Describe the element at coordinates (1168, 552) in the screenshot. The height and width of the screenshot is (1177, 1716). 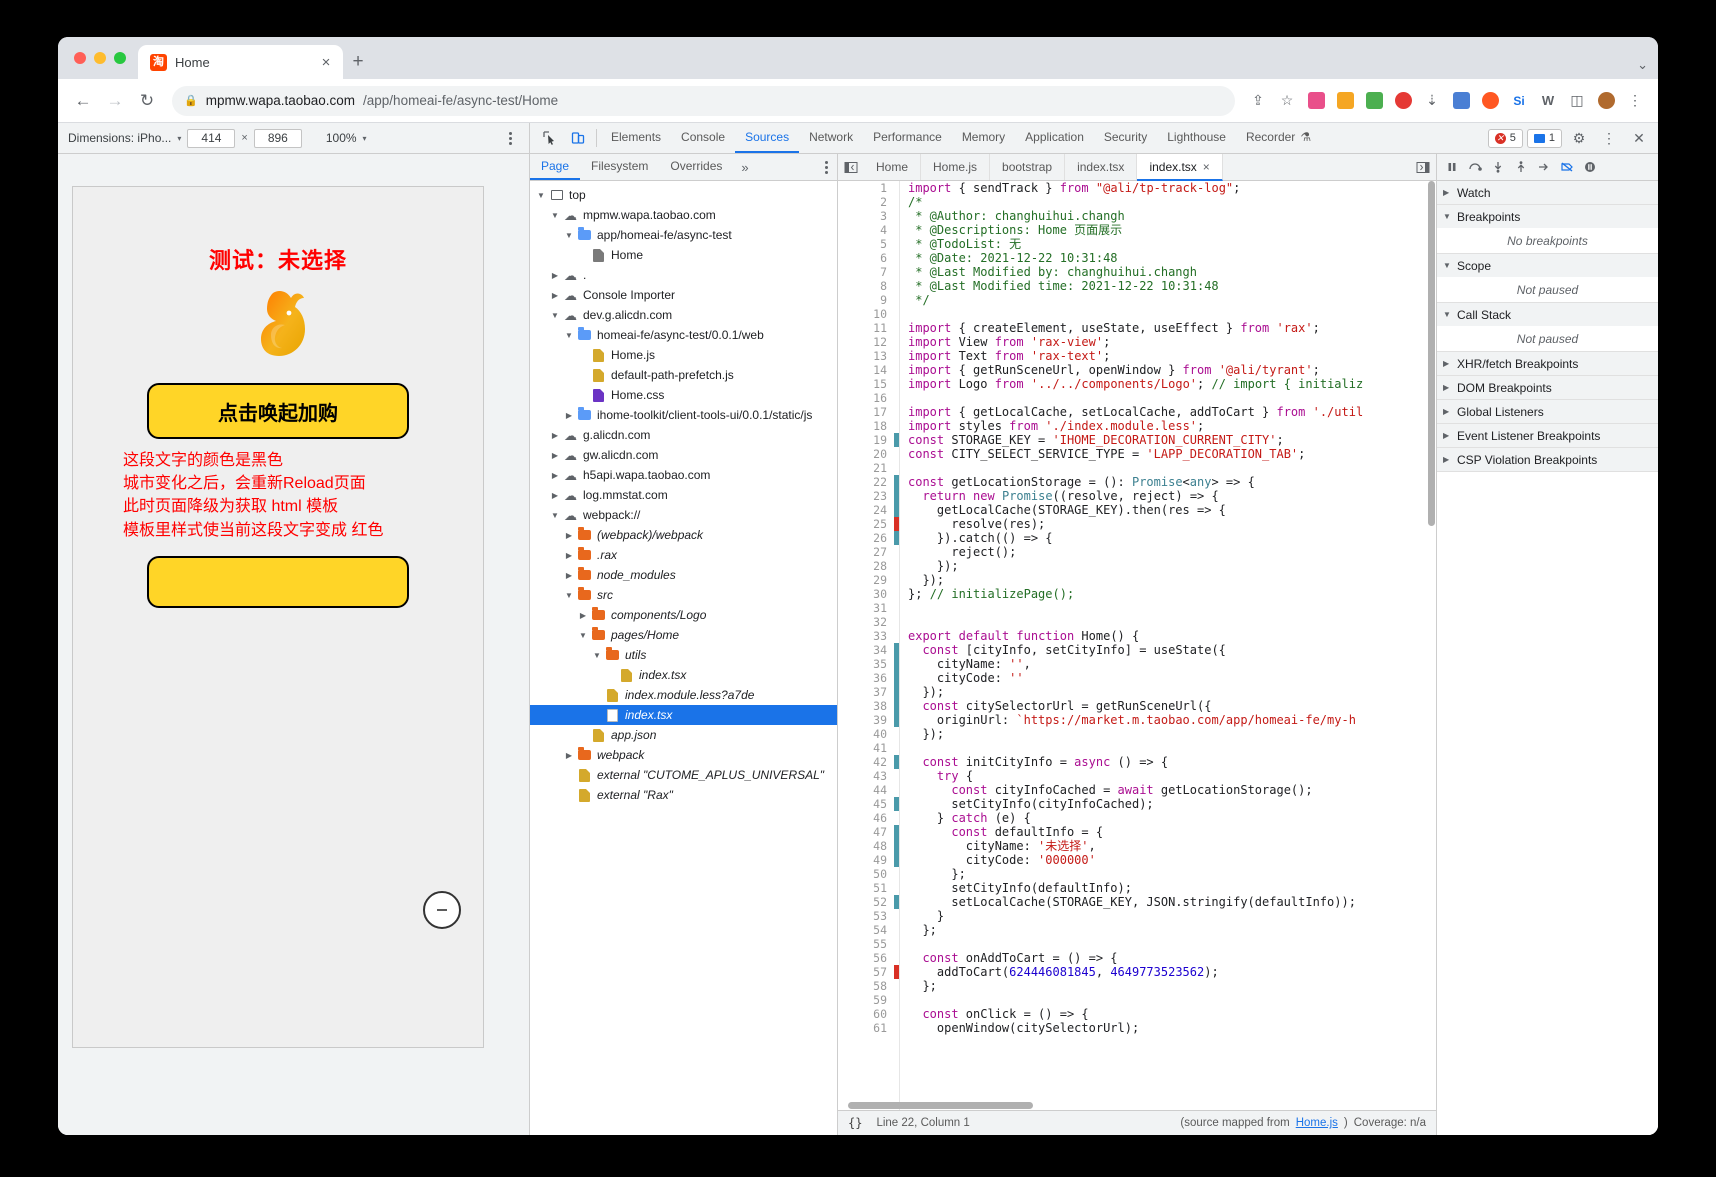
I see `code-line: reject();` at that location.